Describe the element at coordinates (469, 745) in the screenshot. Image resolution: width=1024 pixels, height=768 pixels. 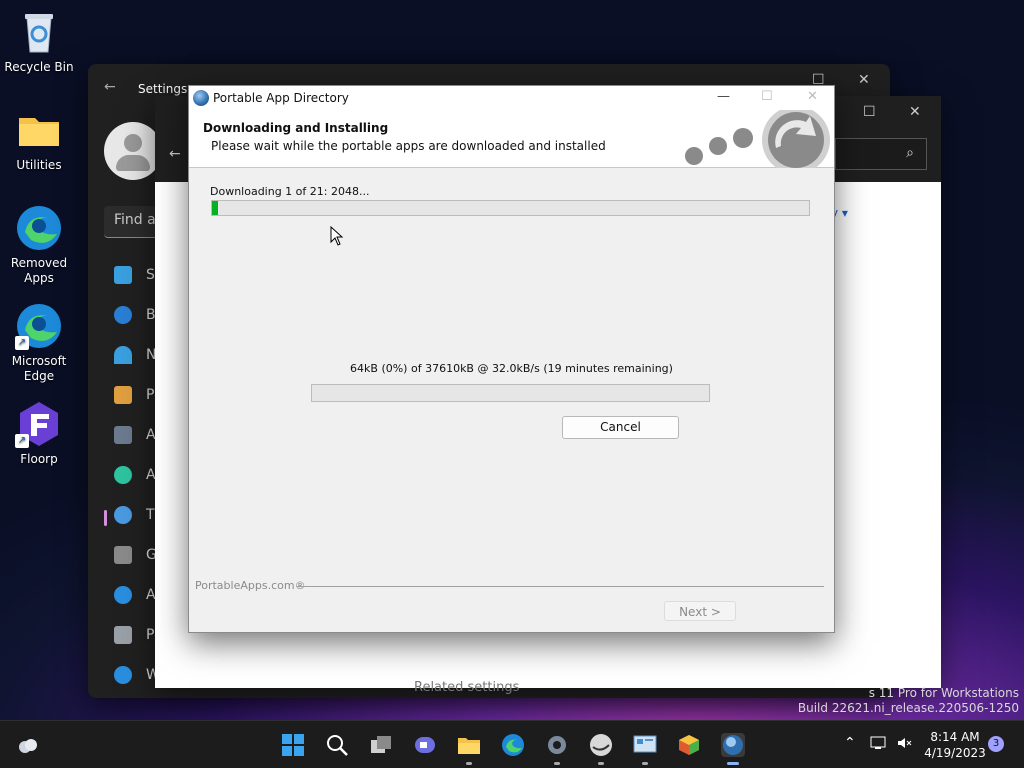
I see `file-explorer-icon` at that location.